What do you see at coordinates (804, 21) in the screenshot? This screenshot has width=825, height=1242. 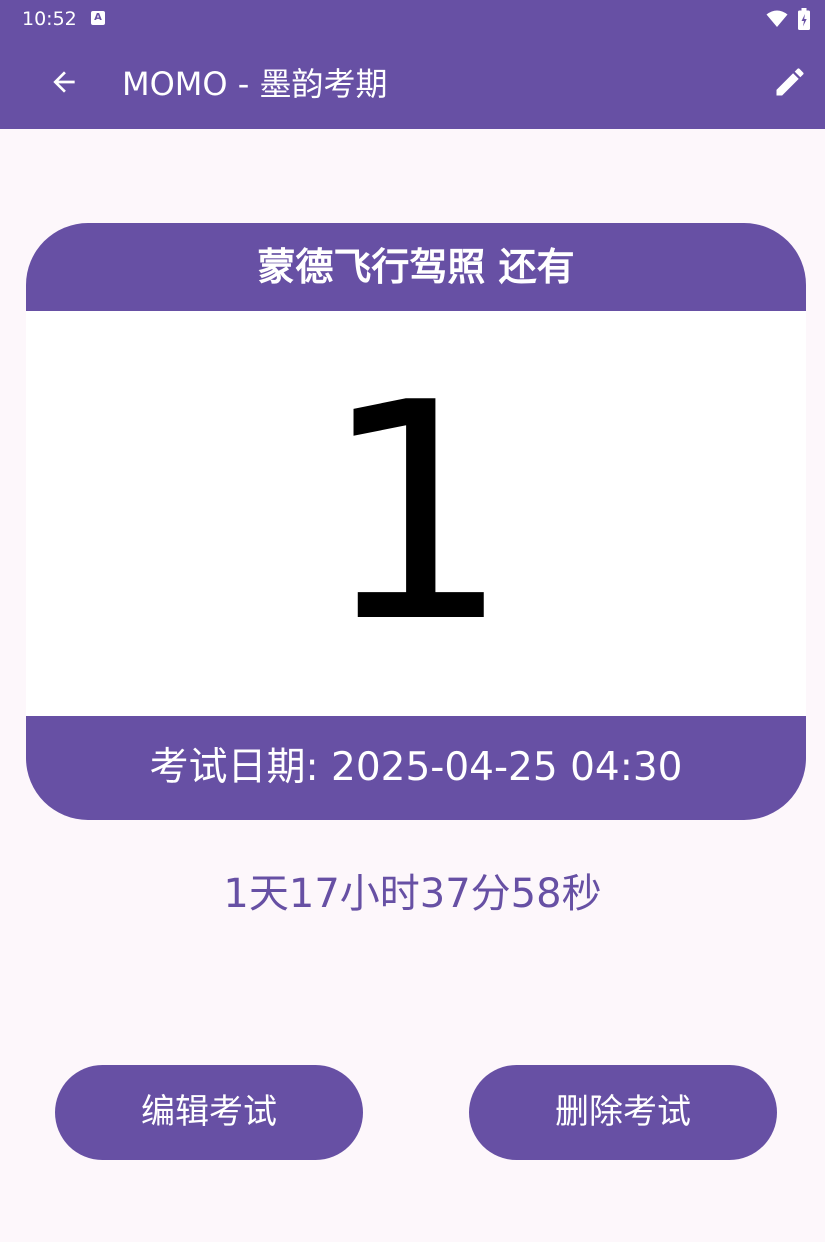 I see `battery-icon` at bounding box center [804, 21].